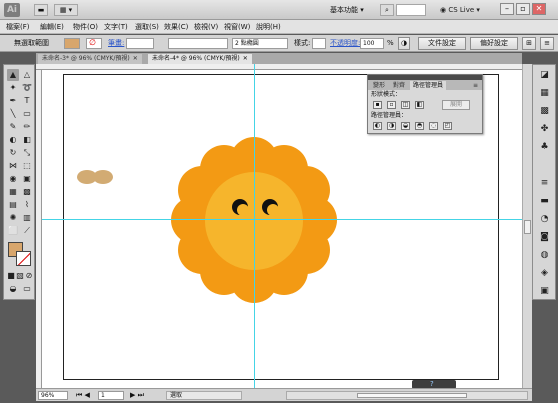 The width and height of the screenshot is (558, 403). I want to click on horizontal-guide, so click(282, 219).